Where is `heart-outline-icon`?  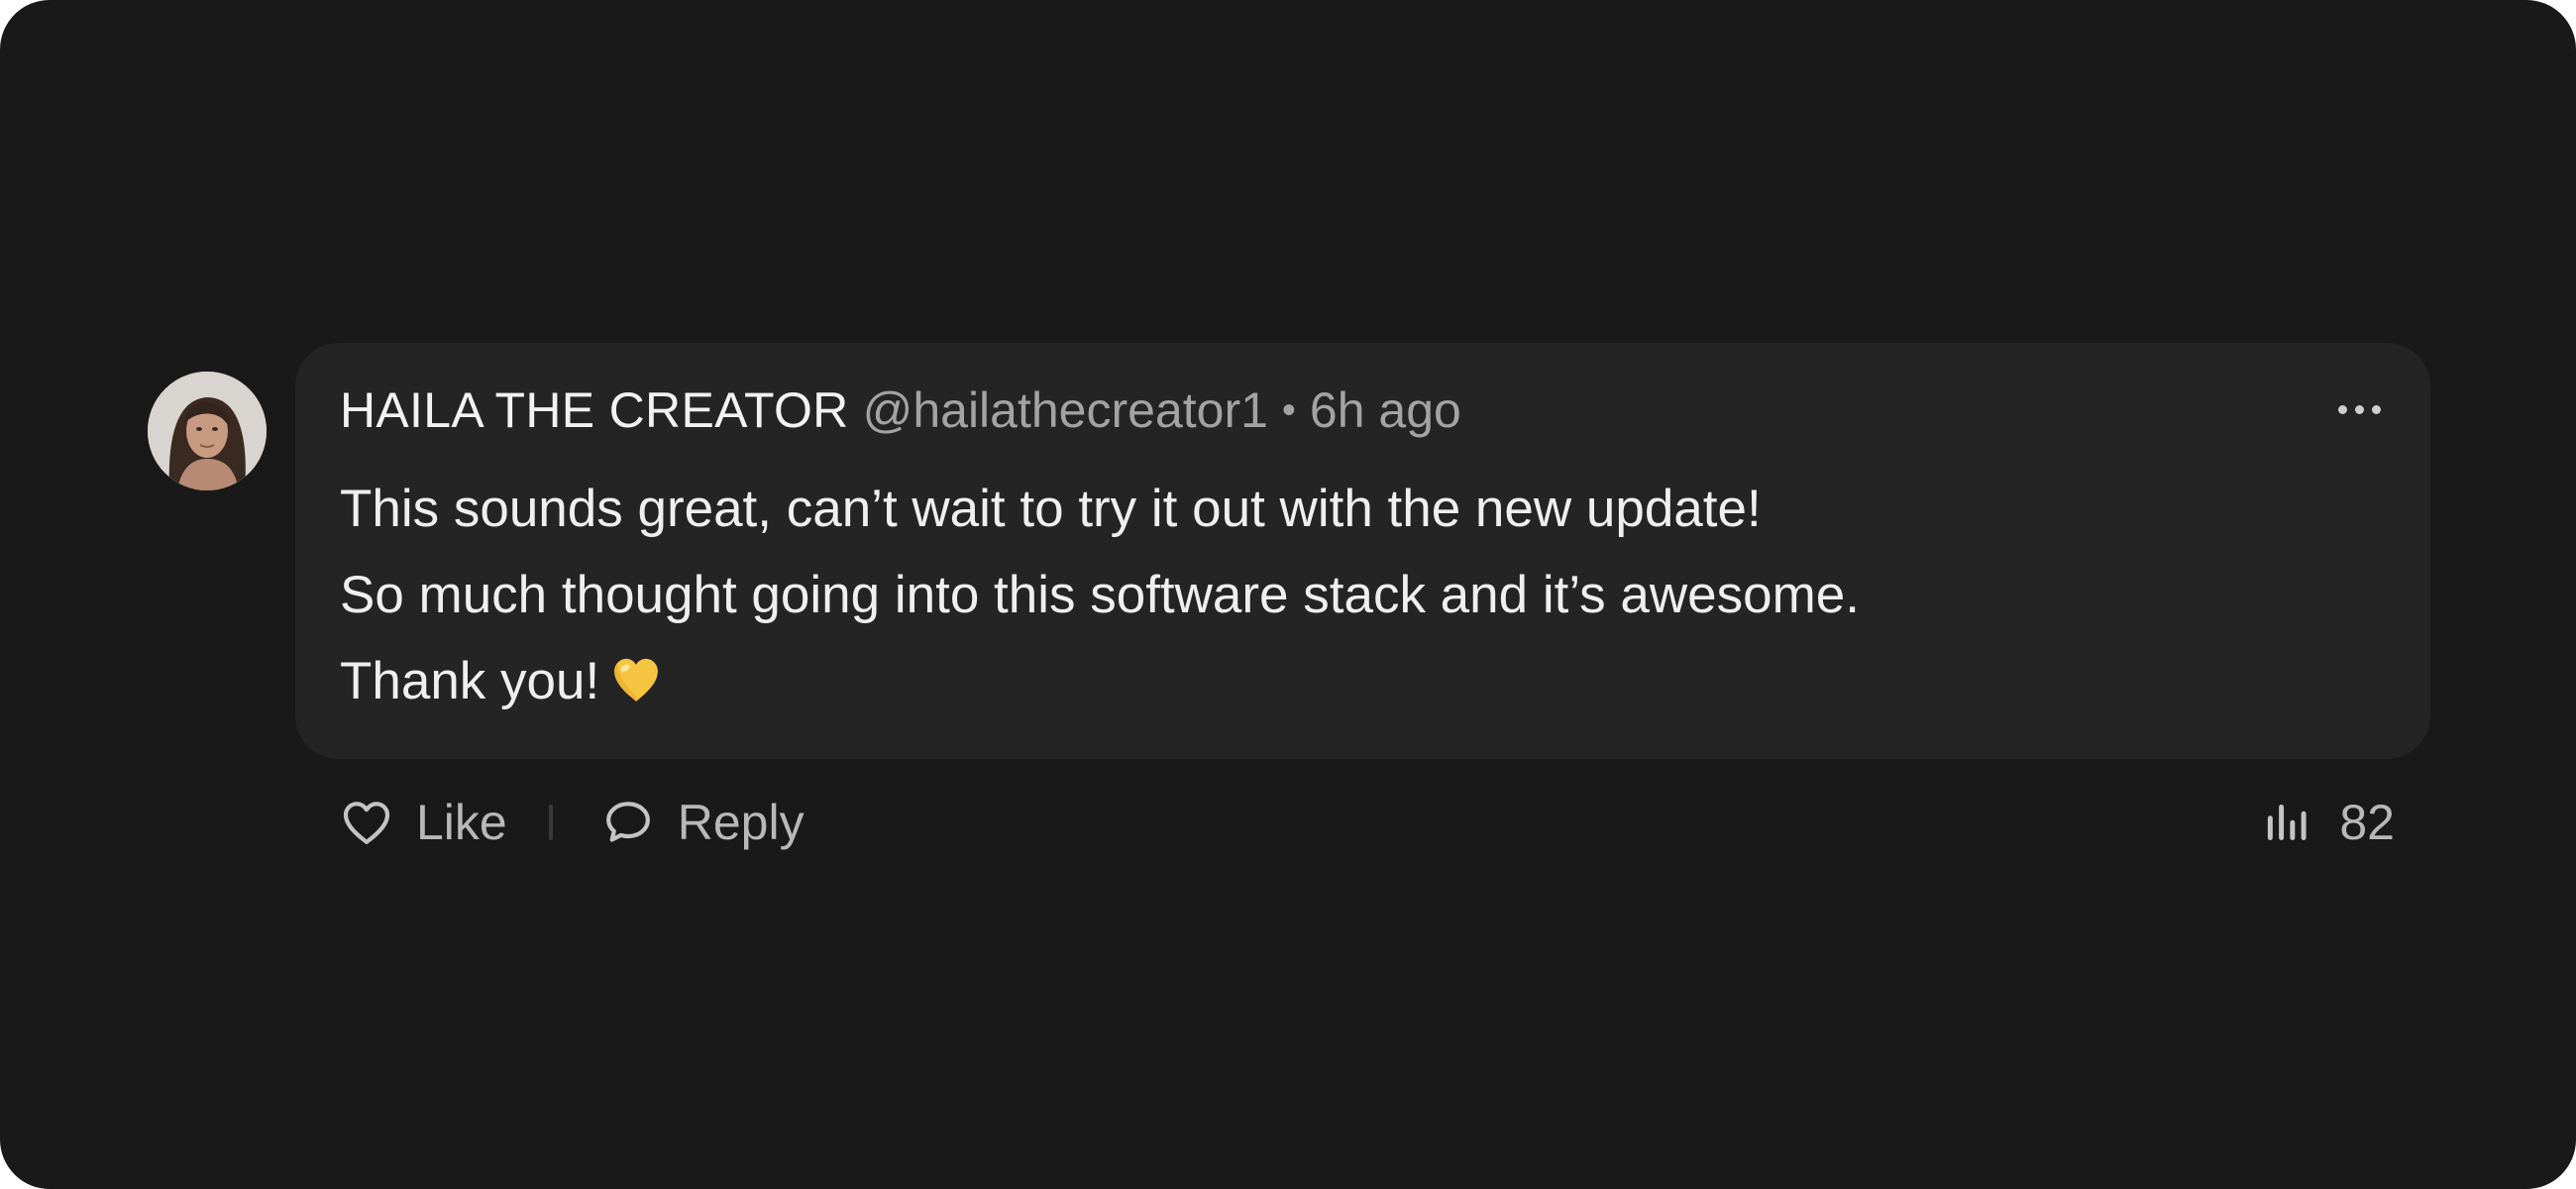 heart-outline-icon is located at coordinates (367, 823).